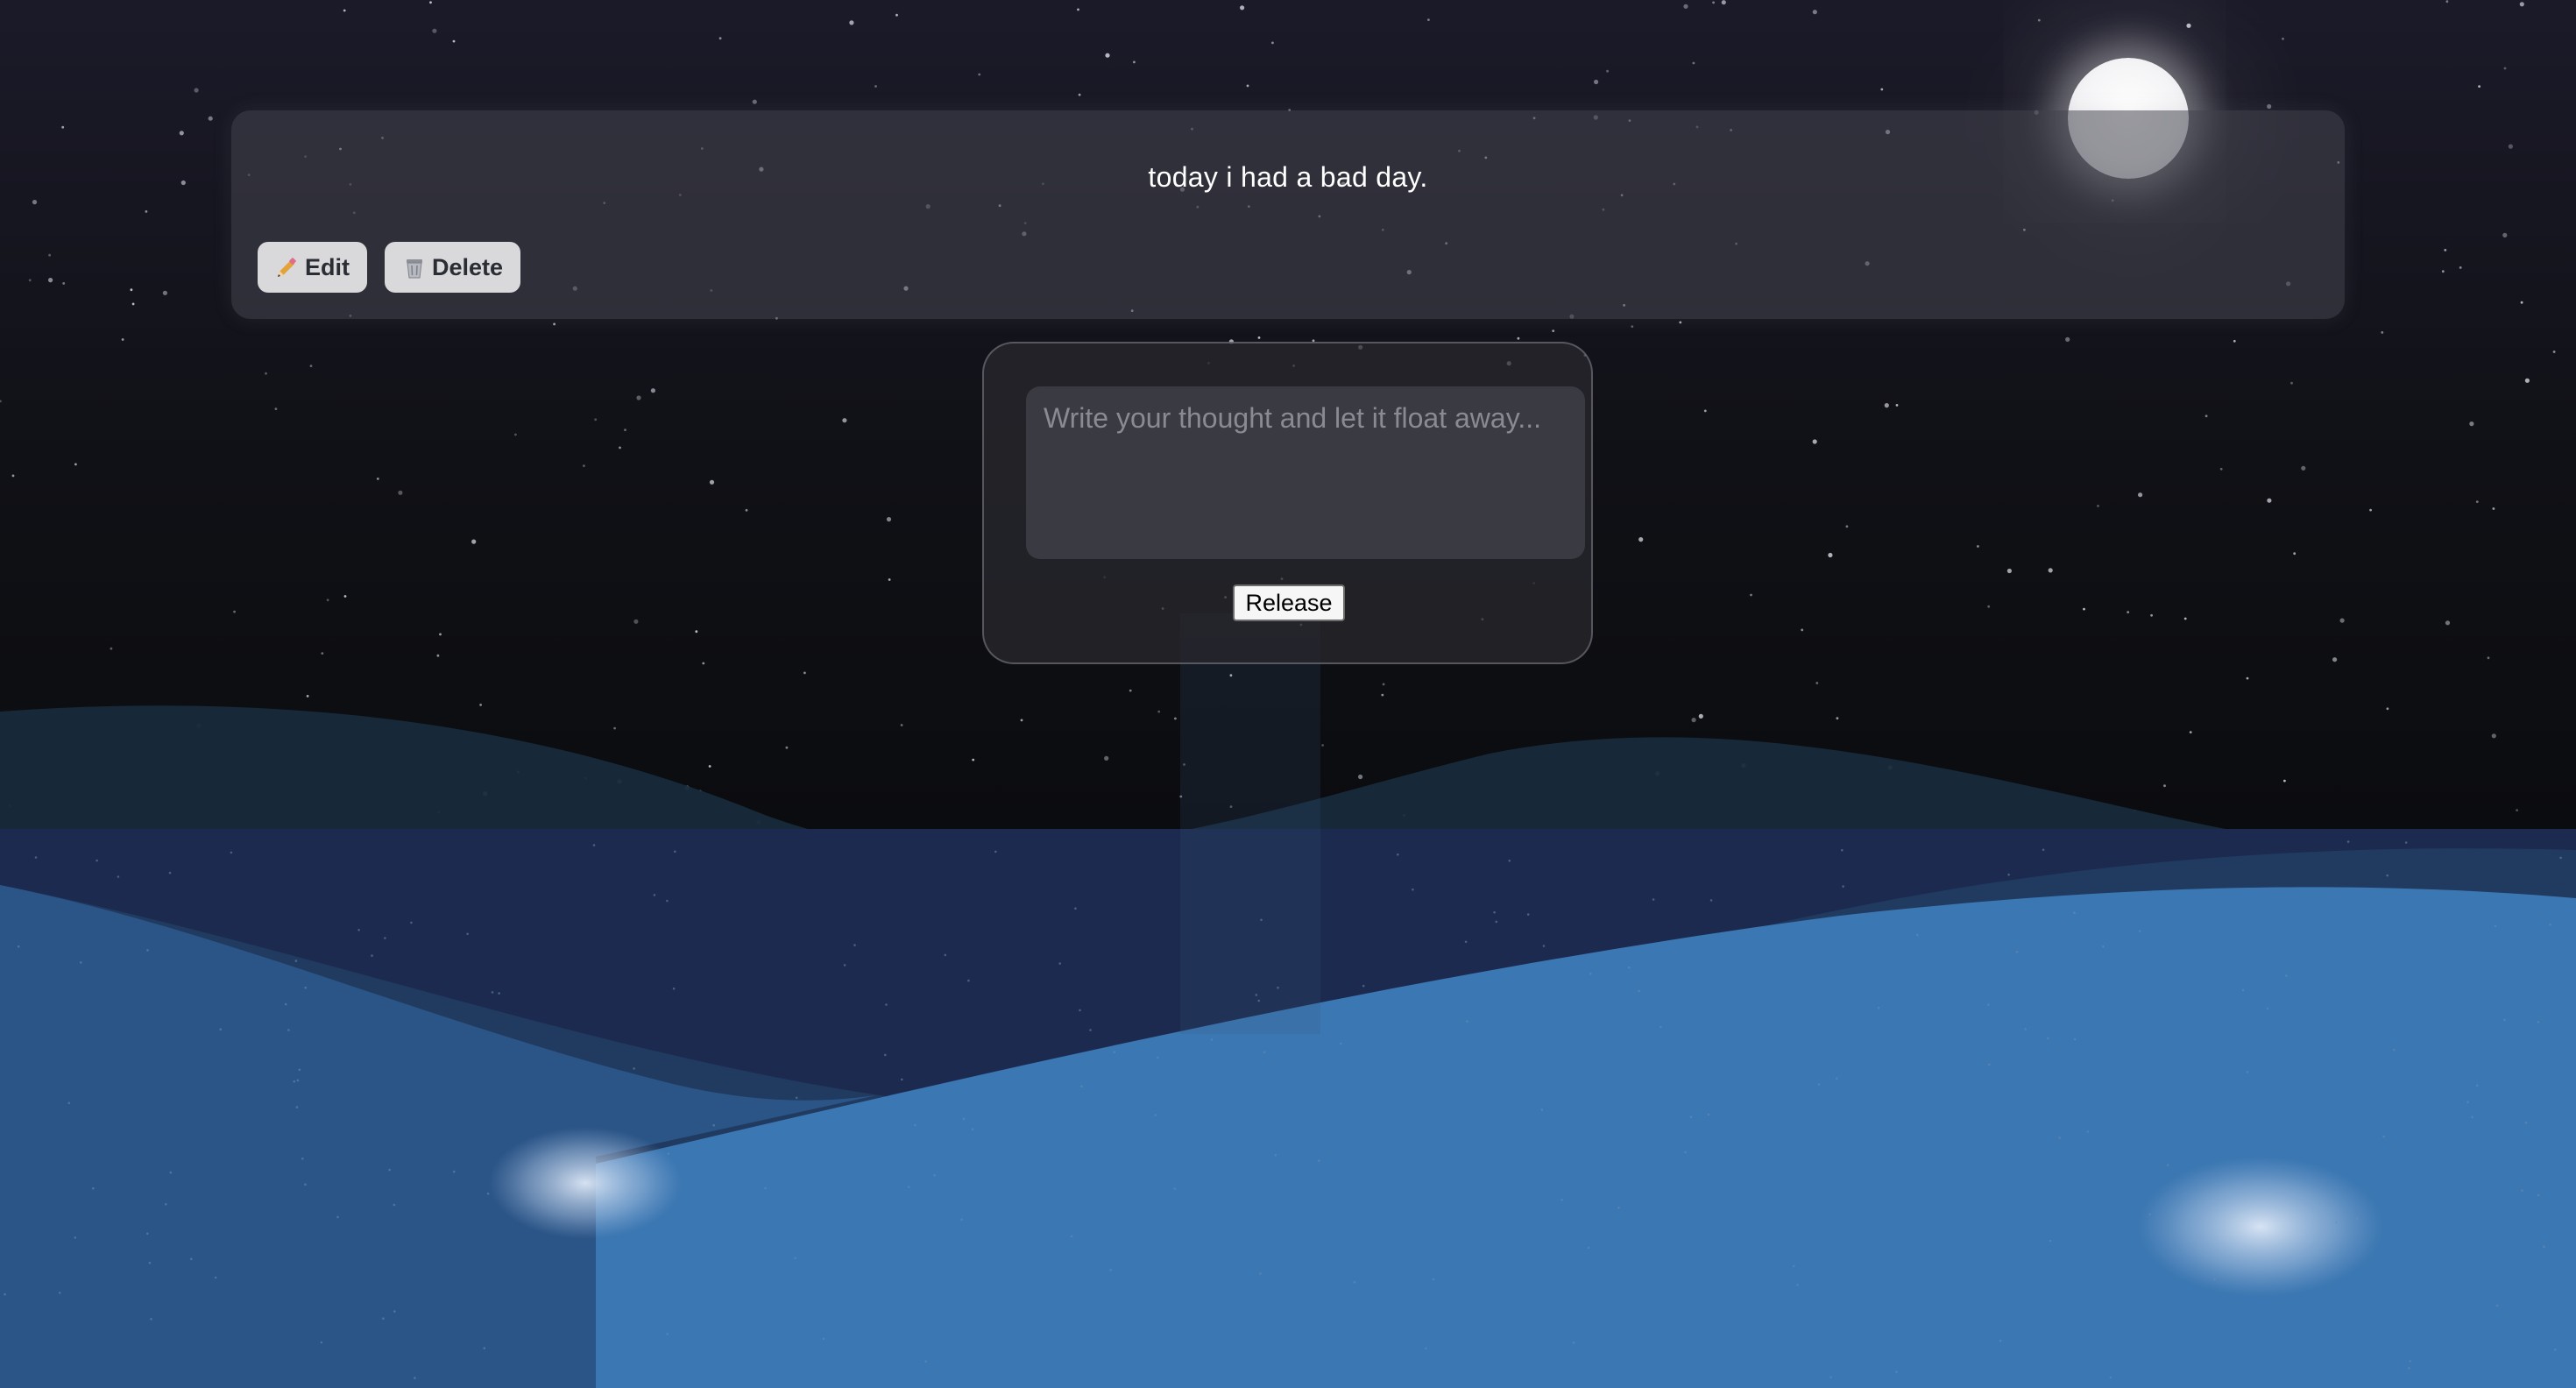  Describe the element at coordinates (1288, 215) in the screenshot. I see `thought-card: today i had a bad day. Edit Delete` at that location.